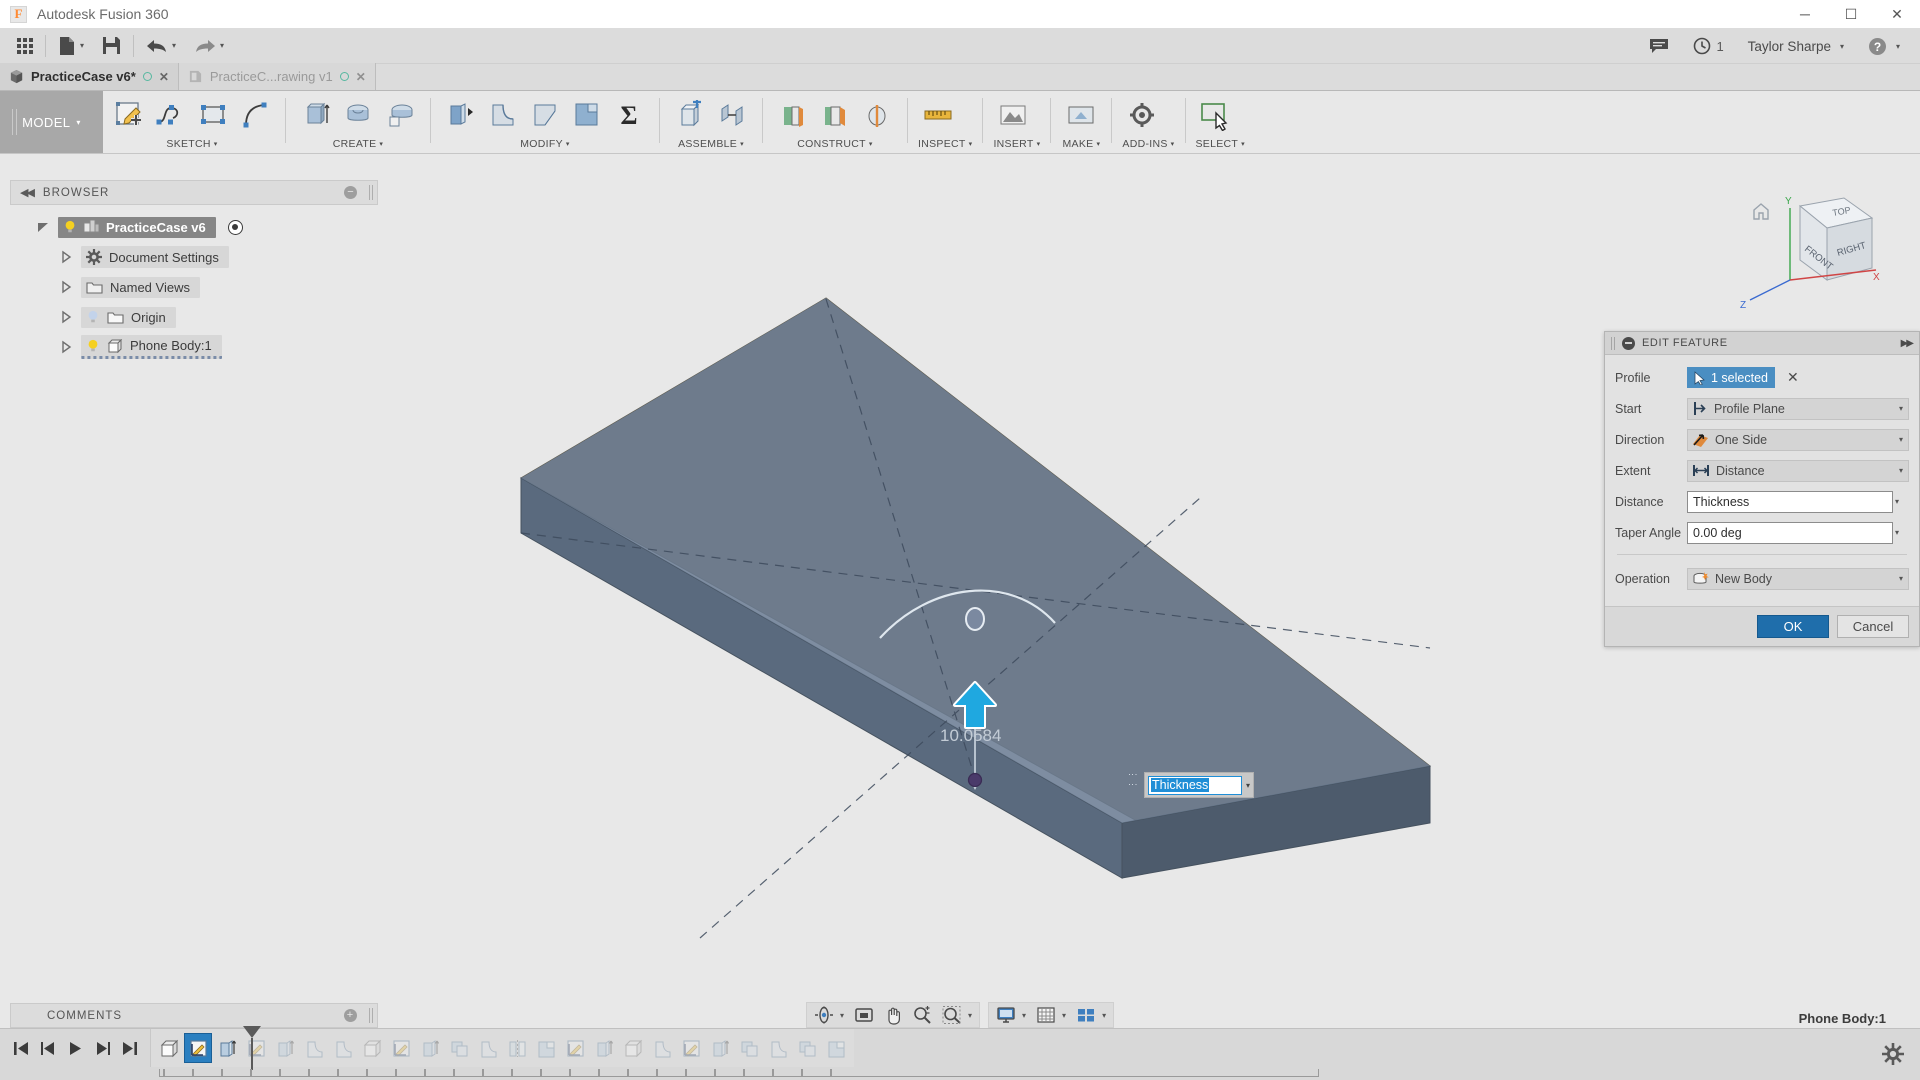  Describe the element at coordinates (51, 122) in the screenshot. I see `workspace-selector: MODEL ▾` at that location.